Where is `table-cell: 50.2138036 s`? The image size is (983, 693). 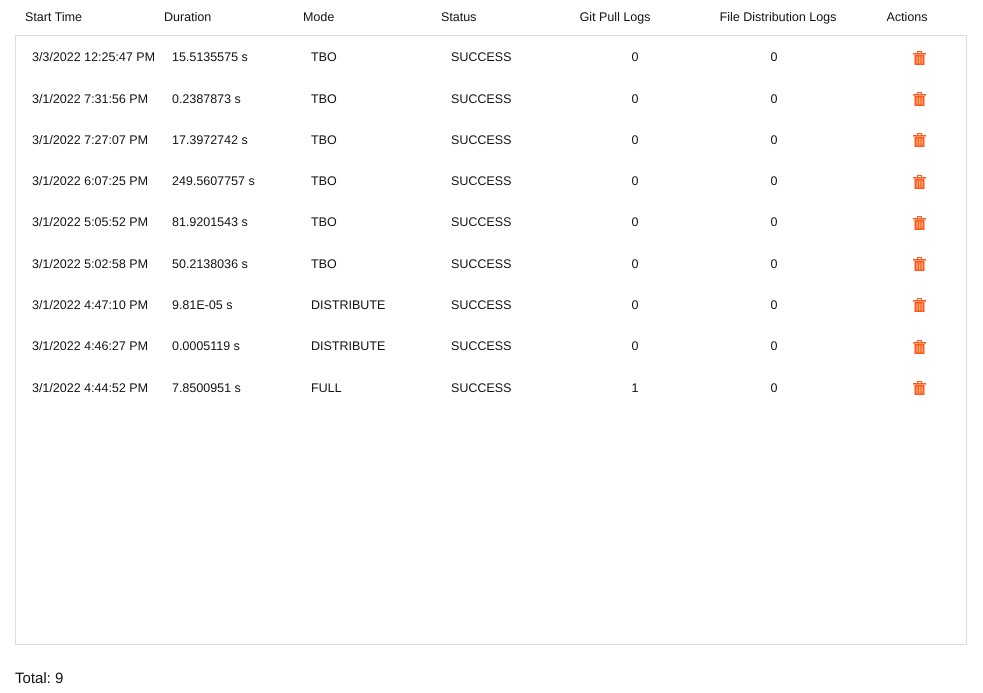
table-cell: 50.2138036 s is located at coordinates (210, 263).